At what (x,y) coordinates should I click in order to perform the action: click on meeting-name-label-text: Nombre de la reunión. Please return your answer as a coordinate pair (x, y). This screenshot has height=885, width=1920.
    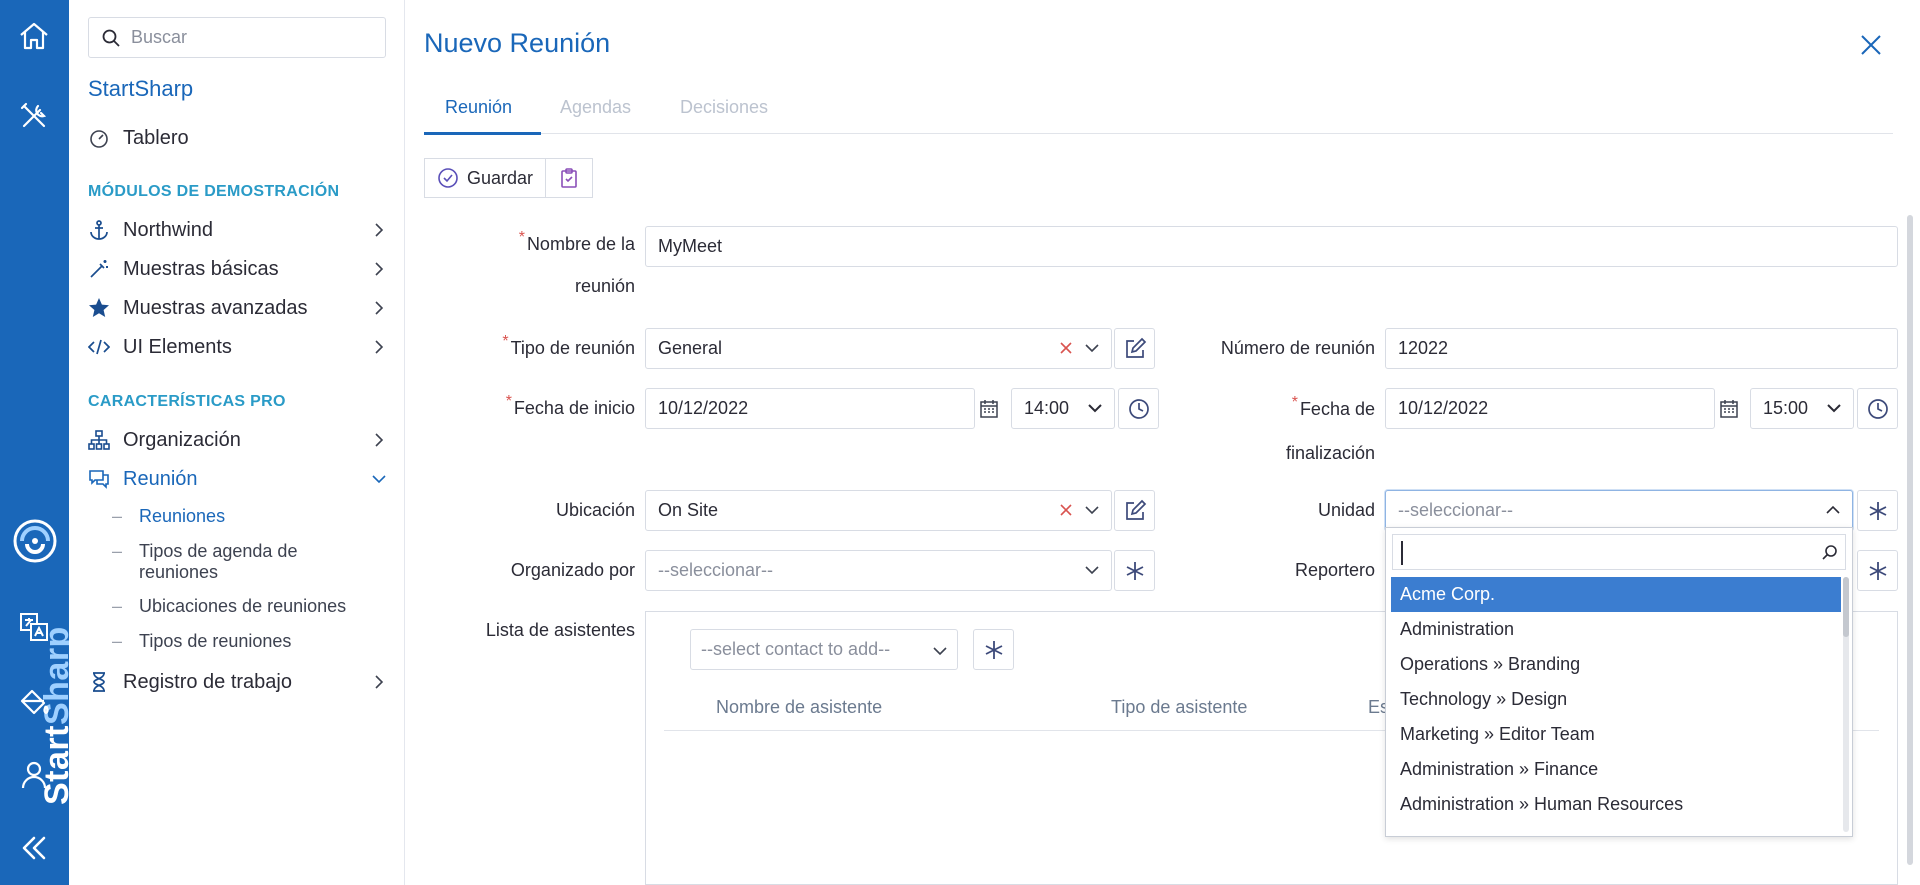
    Looking at the image, I should click on (580, 265).